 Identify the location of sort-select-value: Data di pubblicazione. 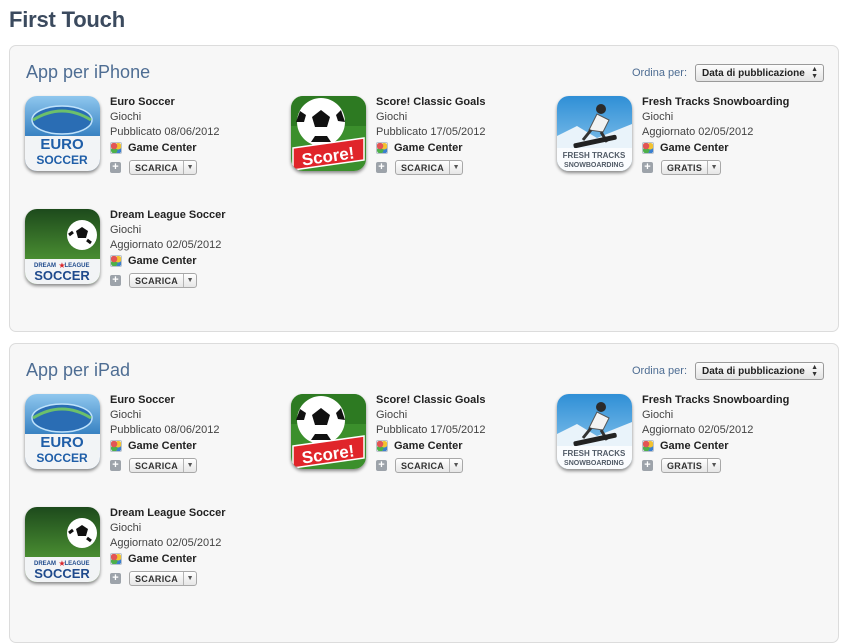
(753, 73).